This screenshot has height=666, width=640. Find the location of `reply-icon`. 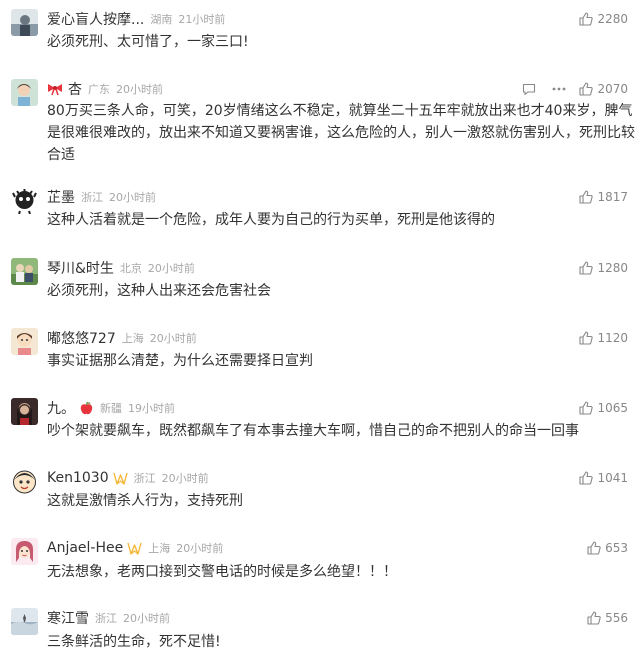

reply-icon is located at coordinates (529, 89).